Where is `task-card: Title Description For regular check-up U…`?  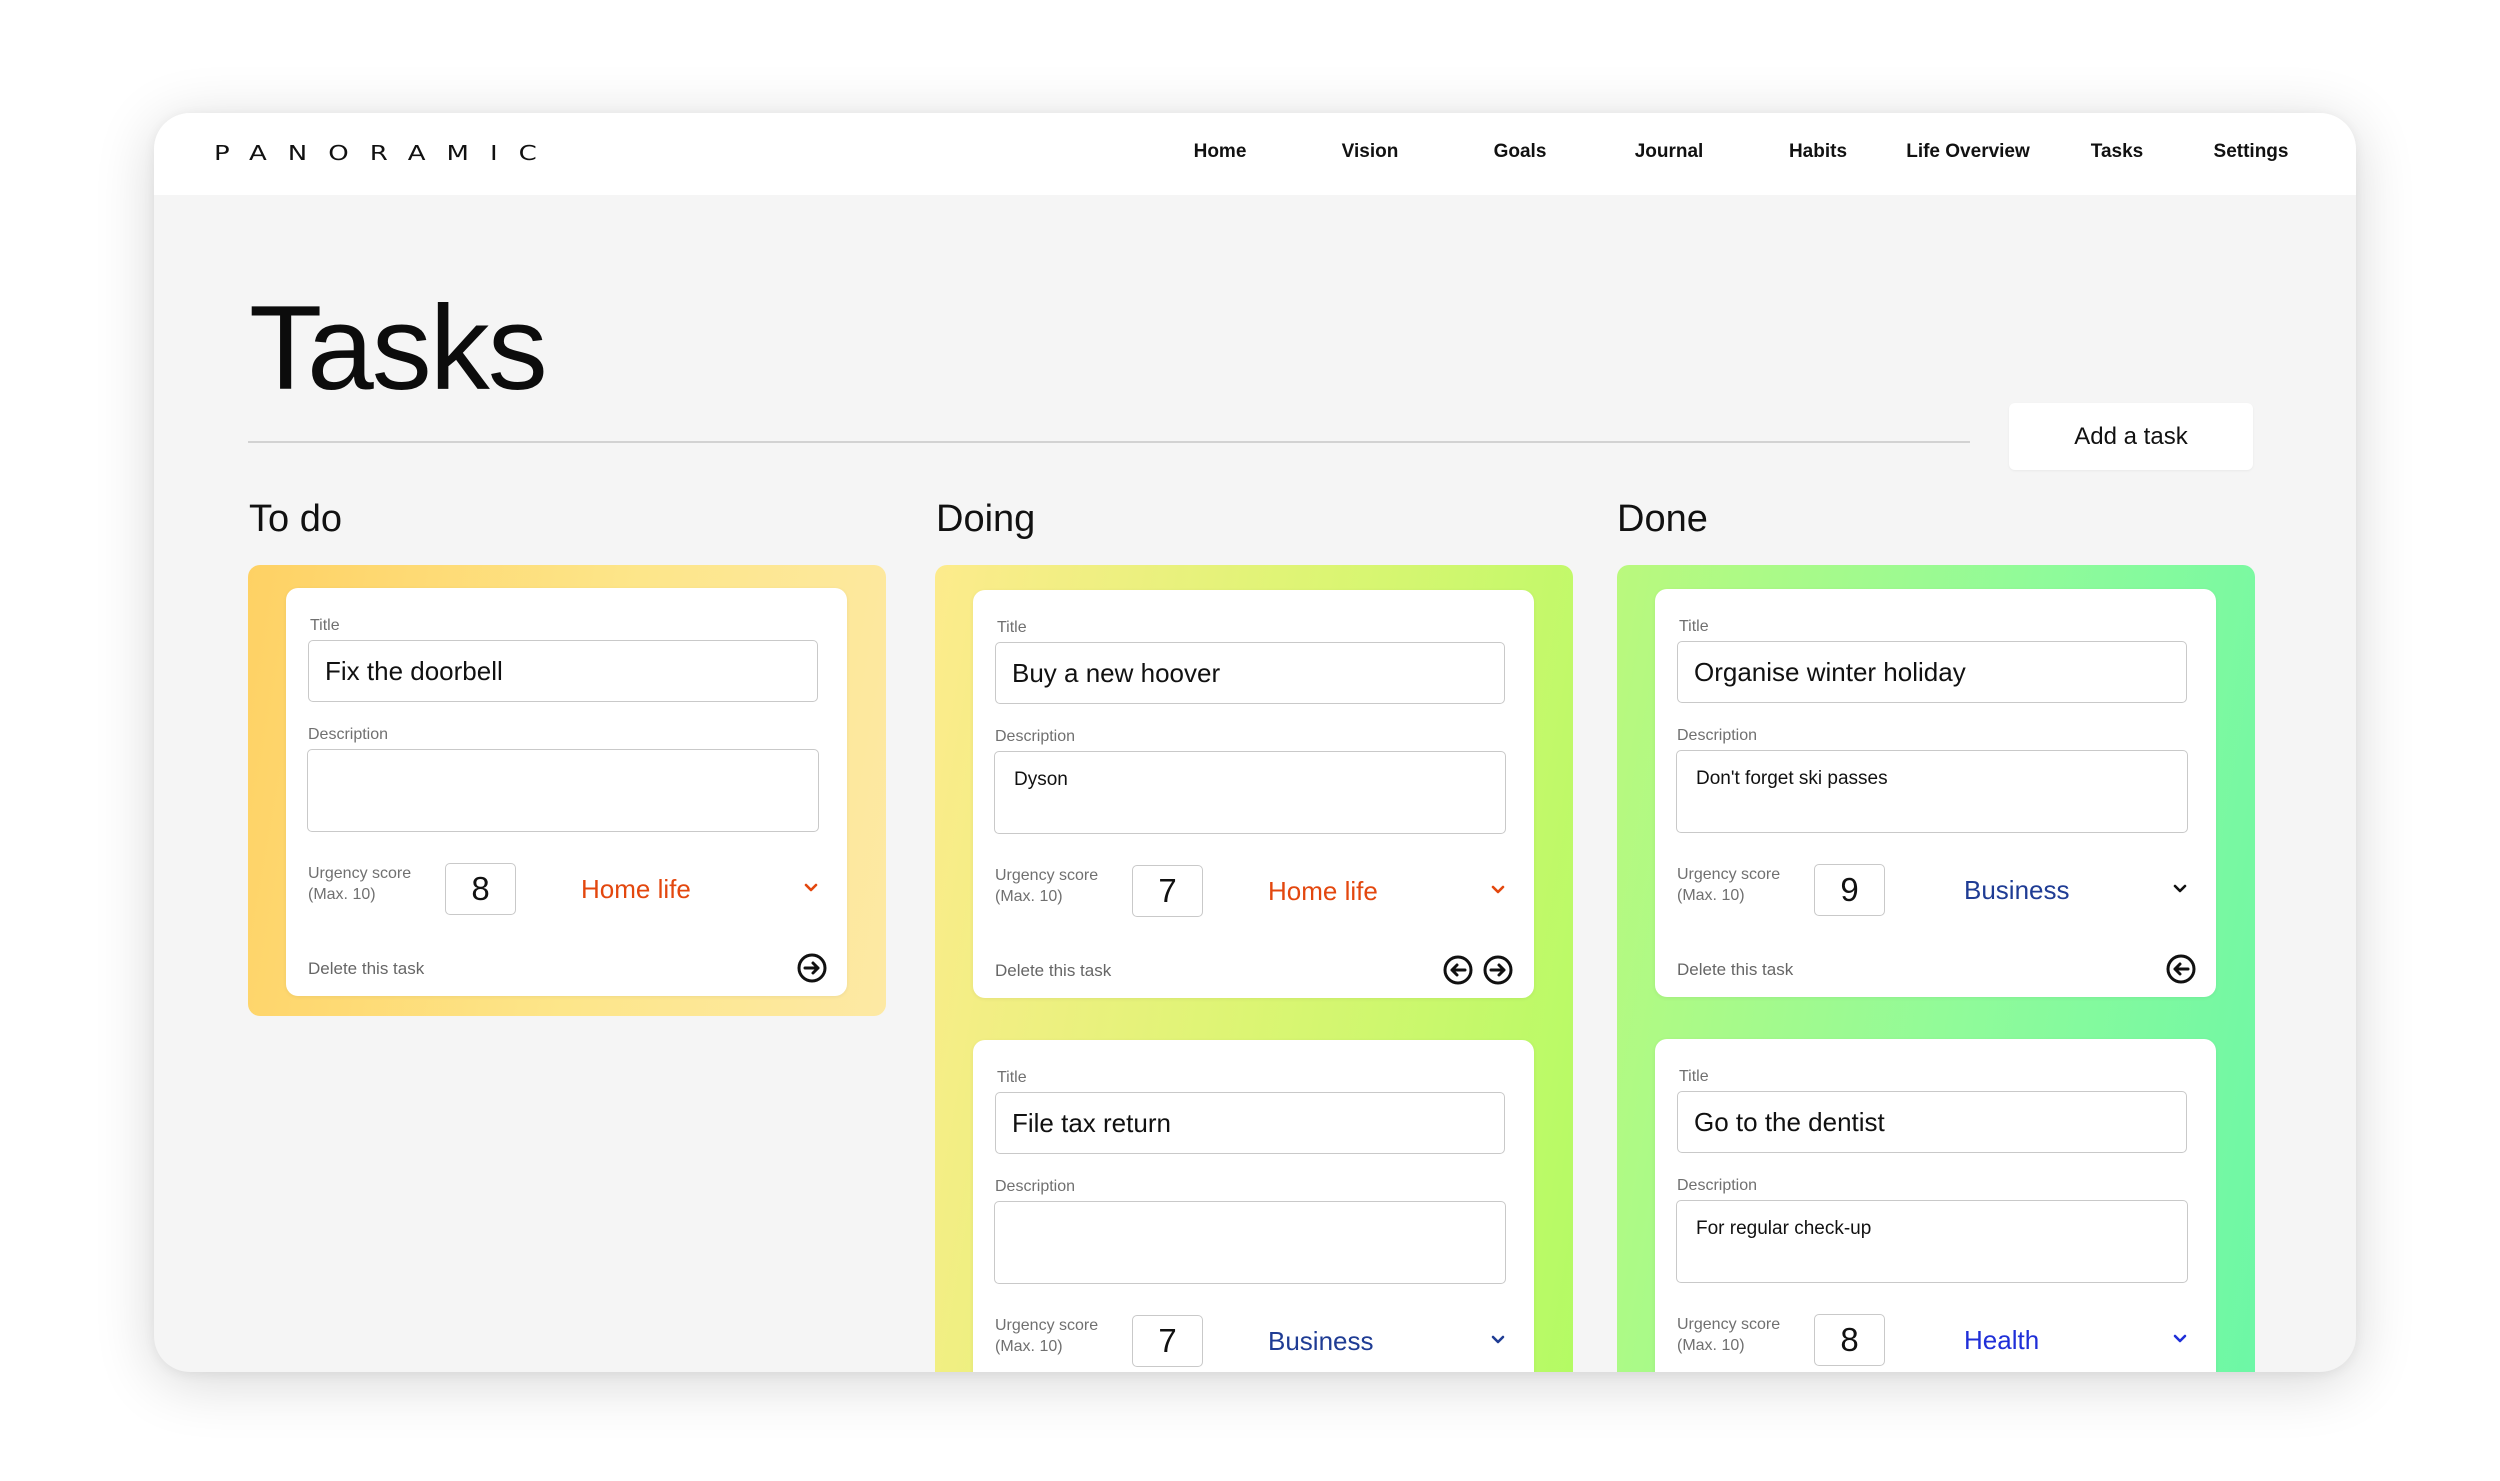 task-card: Title Description For regular check-up U… is located at coordinates (1935, 1205).